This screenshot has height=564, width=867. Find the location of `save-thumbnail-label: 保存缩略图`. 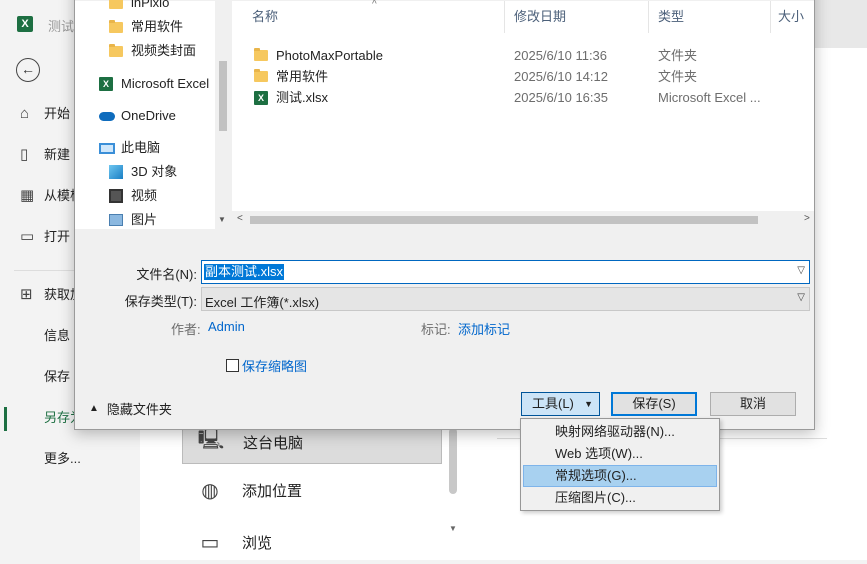

save-thumbnail-label: 保存缩略图 is located at coordinates (274, 365).